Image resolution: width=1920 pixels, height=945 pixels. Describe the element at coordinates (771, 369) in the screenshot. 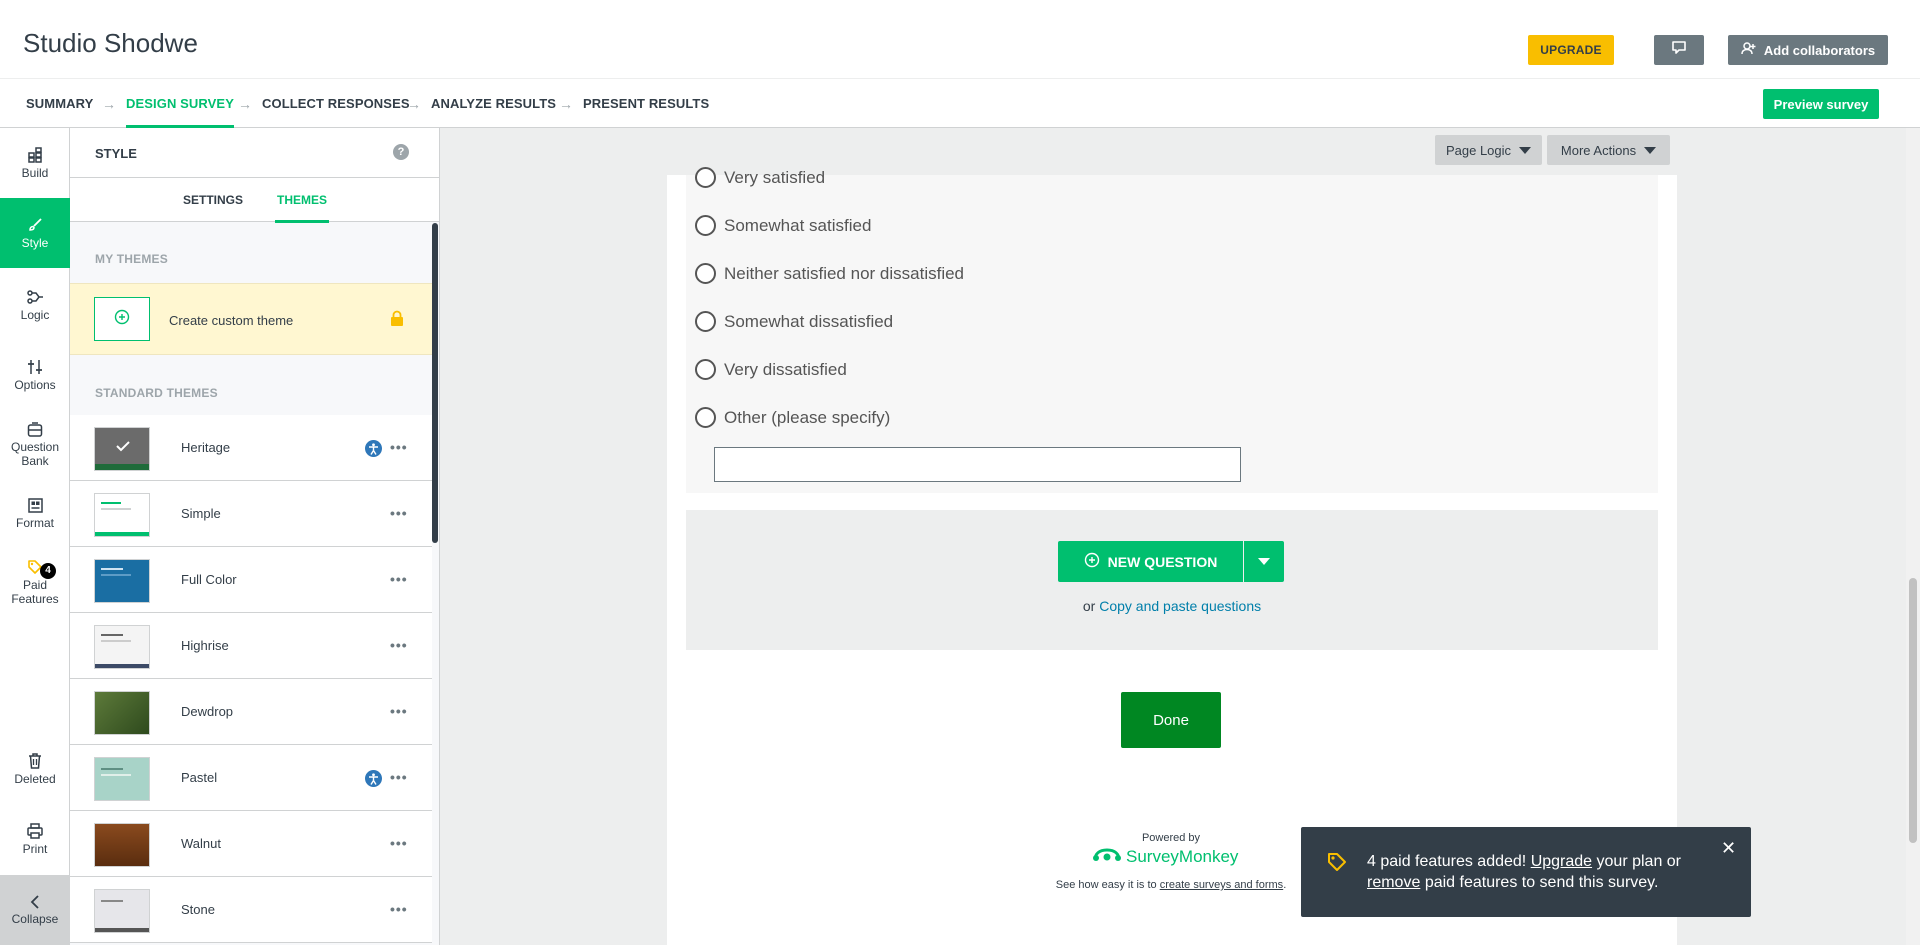

I see `choice-option: Very dissatisfied` at that location.